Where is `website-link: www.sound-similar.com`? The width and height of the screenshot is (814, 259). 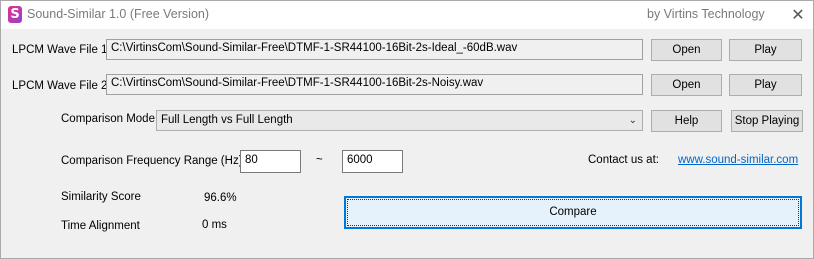 website-link: www.sound-similar.com is located at coordinates (738, 160).